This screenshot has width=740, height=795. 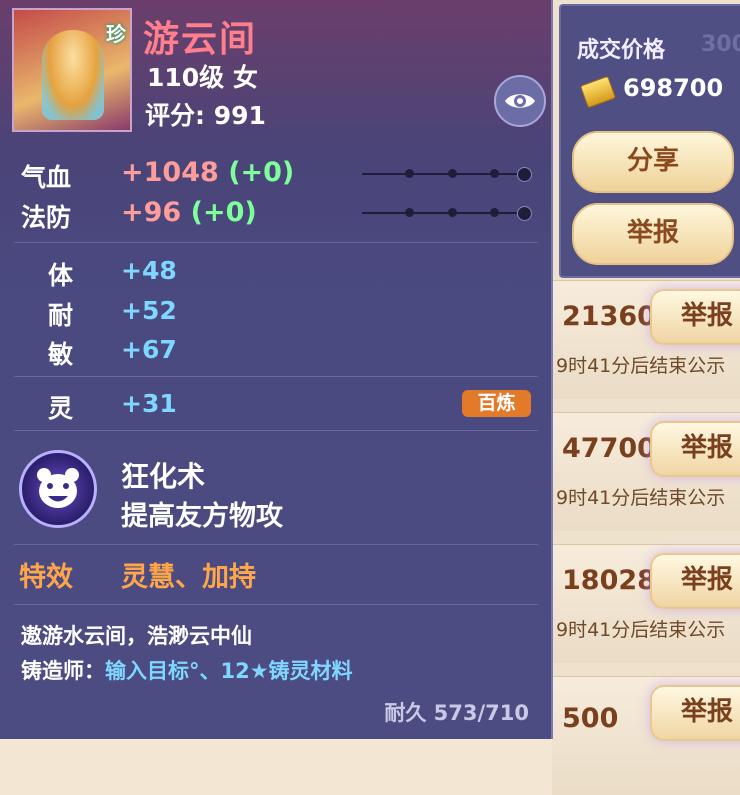 I want to click on preview-button, so click(x=520, y=101).